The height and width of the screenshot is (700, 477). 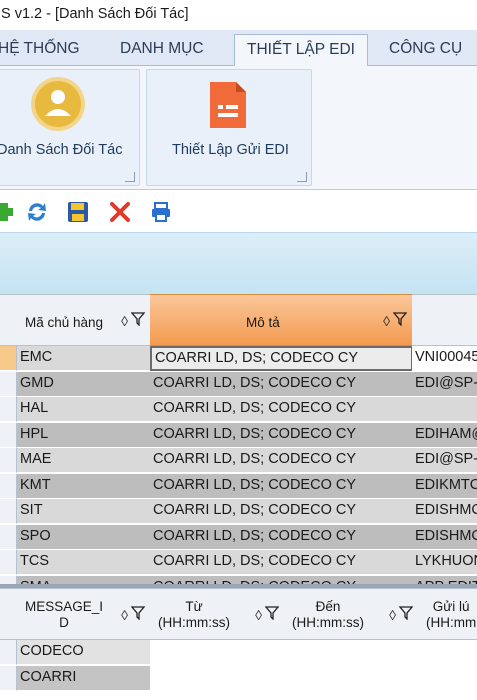 I want to click on column-header-gui-luc: Gửi lú (HH:mm, so click(x=447, y=614).